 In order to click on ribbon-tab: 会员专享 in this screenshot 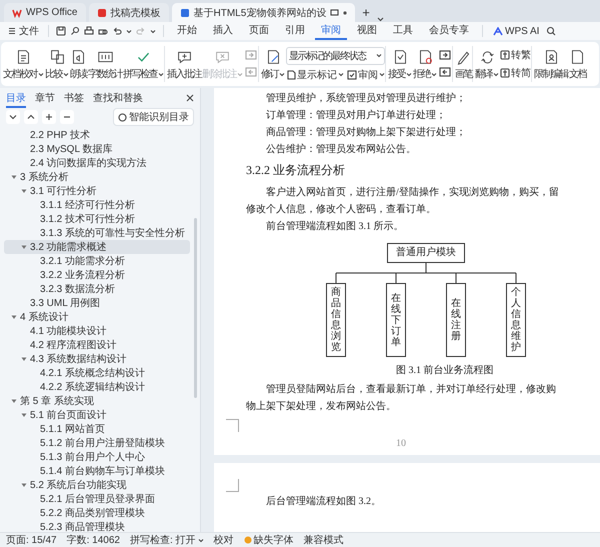, I will do `click(449, 31)`.